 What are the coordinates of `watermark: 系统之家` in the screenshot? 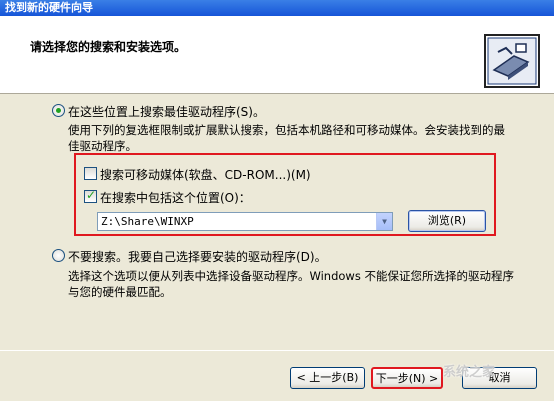 It's located at (469, 372).